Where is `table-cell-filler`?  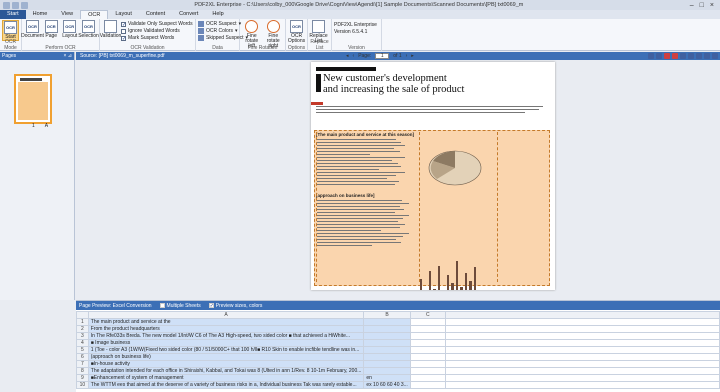 table-cell-filler is located at coordinates (582, 364).